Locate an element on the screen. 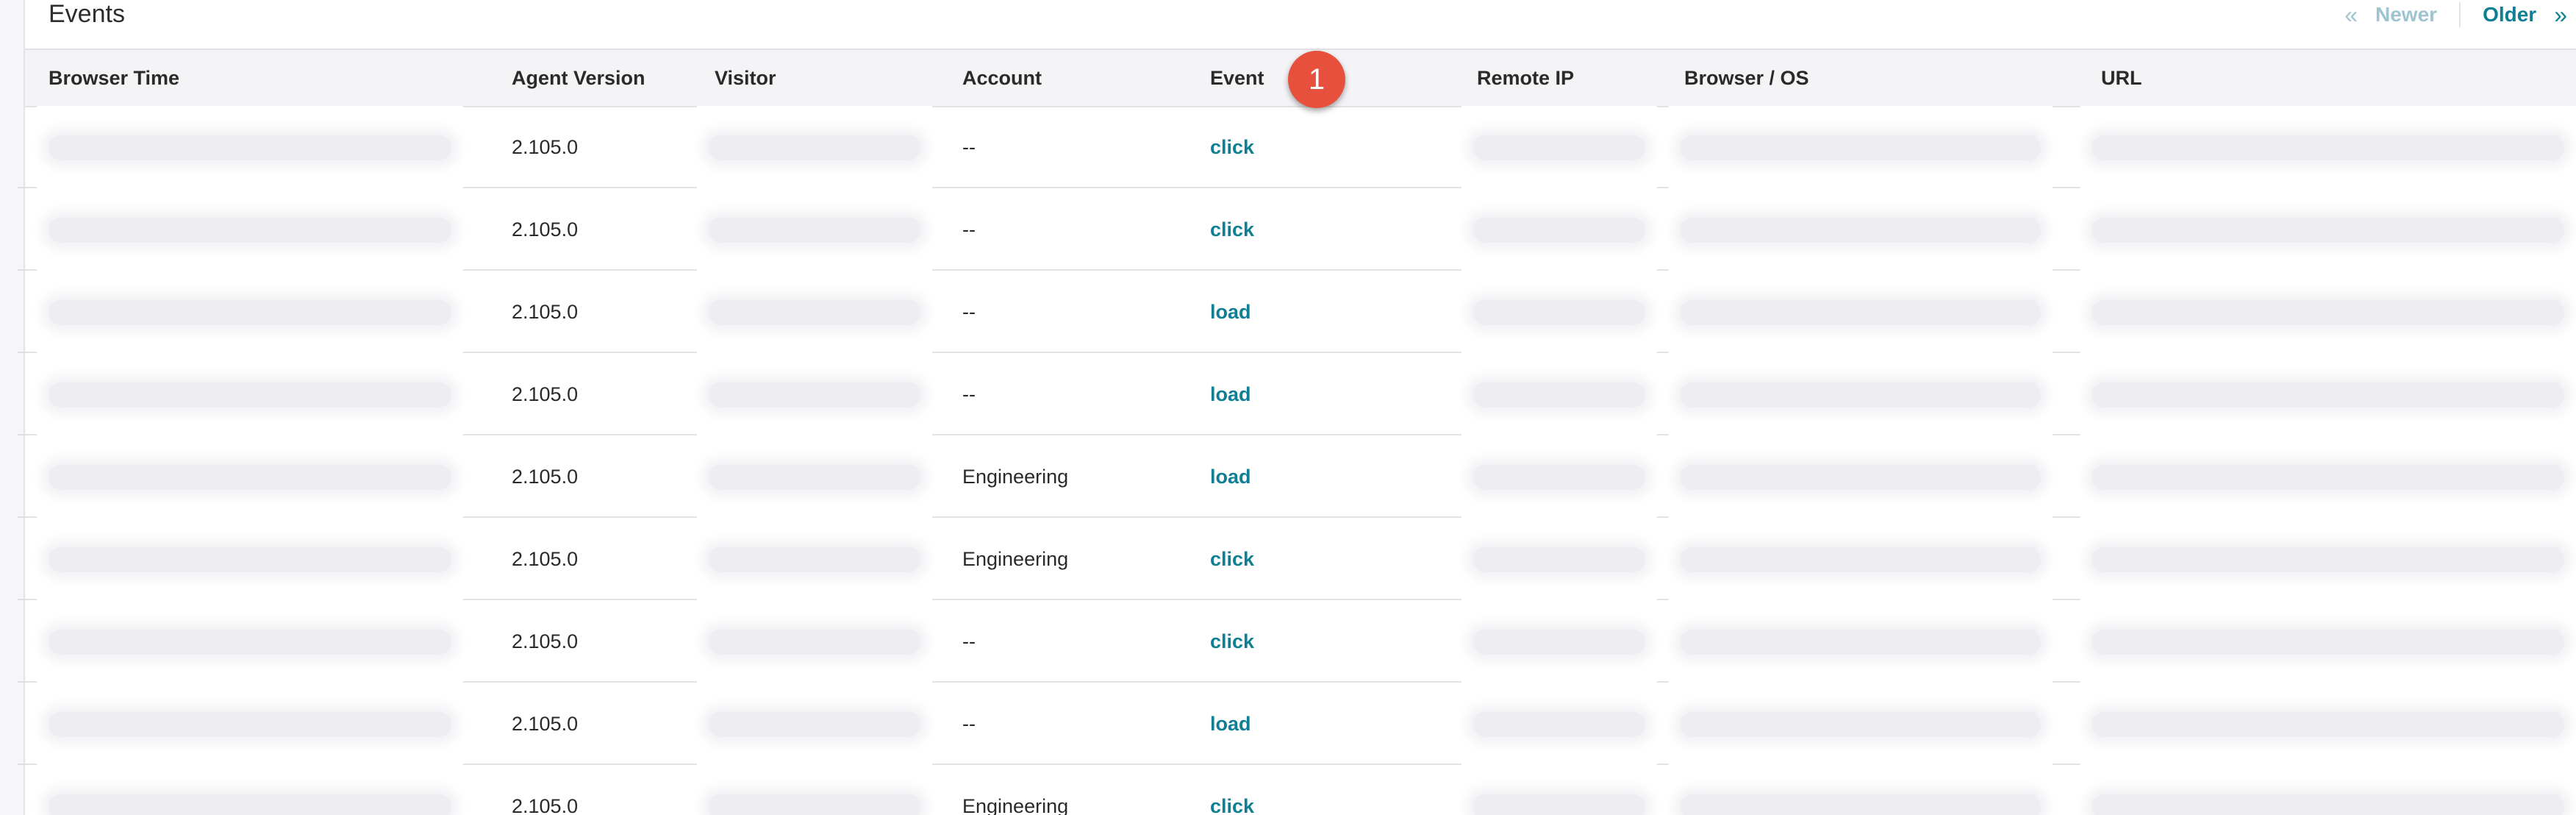 Image resolution: width=2576 pixels, height=815 pixels. newer-button: « Newer is located at coordinates (2390, 15).